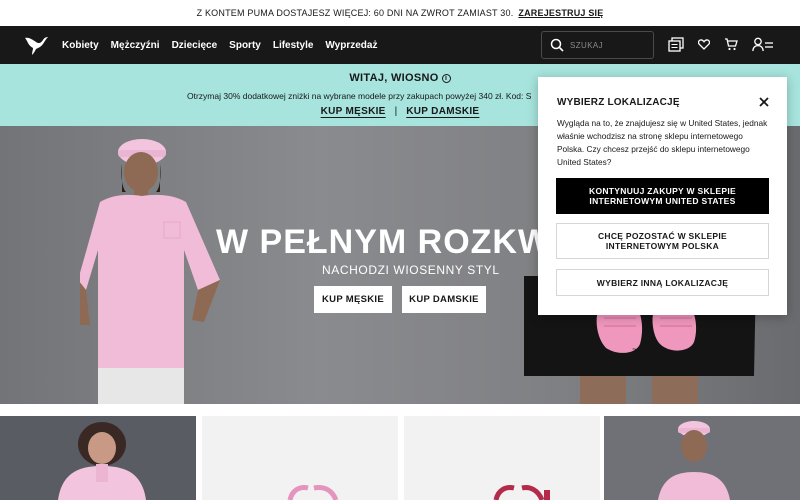 The height and width of the screenshot is (500, 800). Describe the element at coordinates (313, 492) in the screenshot. I see `product-image-bag` at that location.